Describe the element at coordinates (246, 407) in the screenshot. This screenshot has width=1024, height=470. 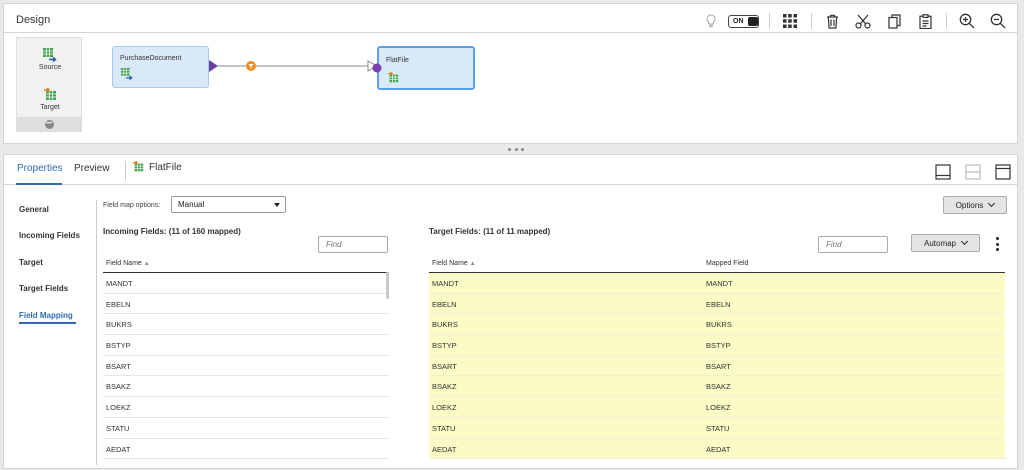
I see `table-row: LOEKZ` at that location.